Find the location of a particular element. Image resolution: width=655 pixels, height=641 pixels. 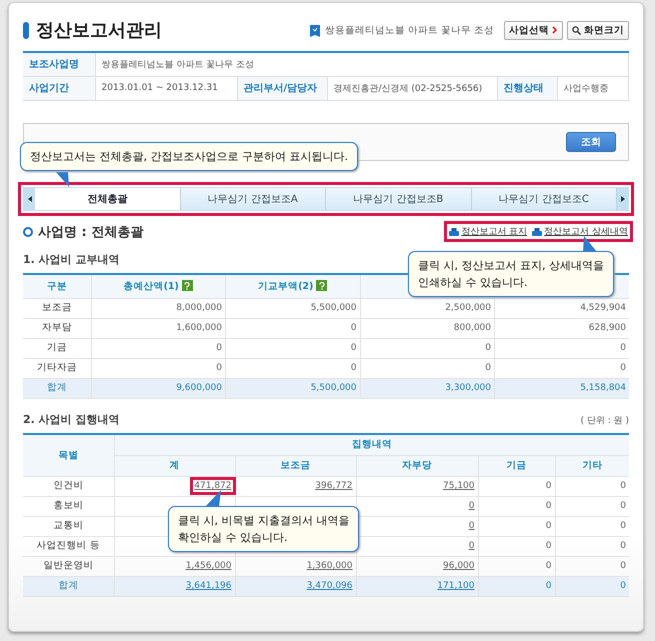

column-header: 총예산액(1) is located at coordinates (158, 286).